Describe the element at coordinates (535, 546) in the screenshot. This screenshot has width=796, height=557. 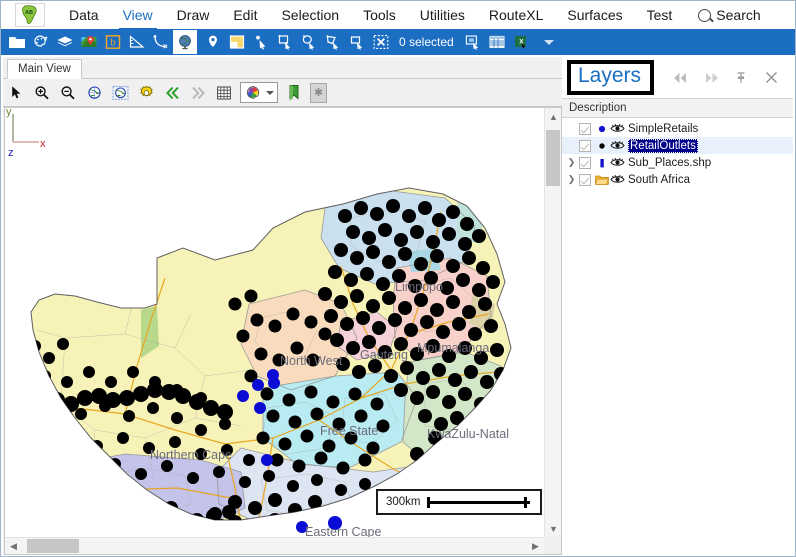
I see `scroll-right-arrow: ▶` at that location.